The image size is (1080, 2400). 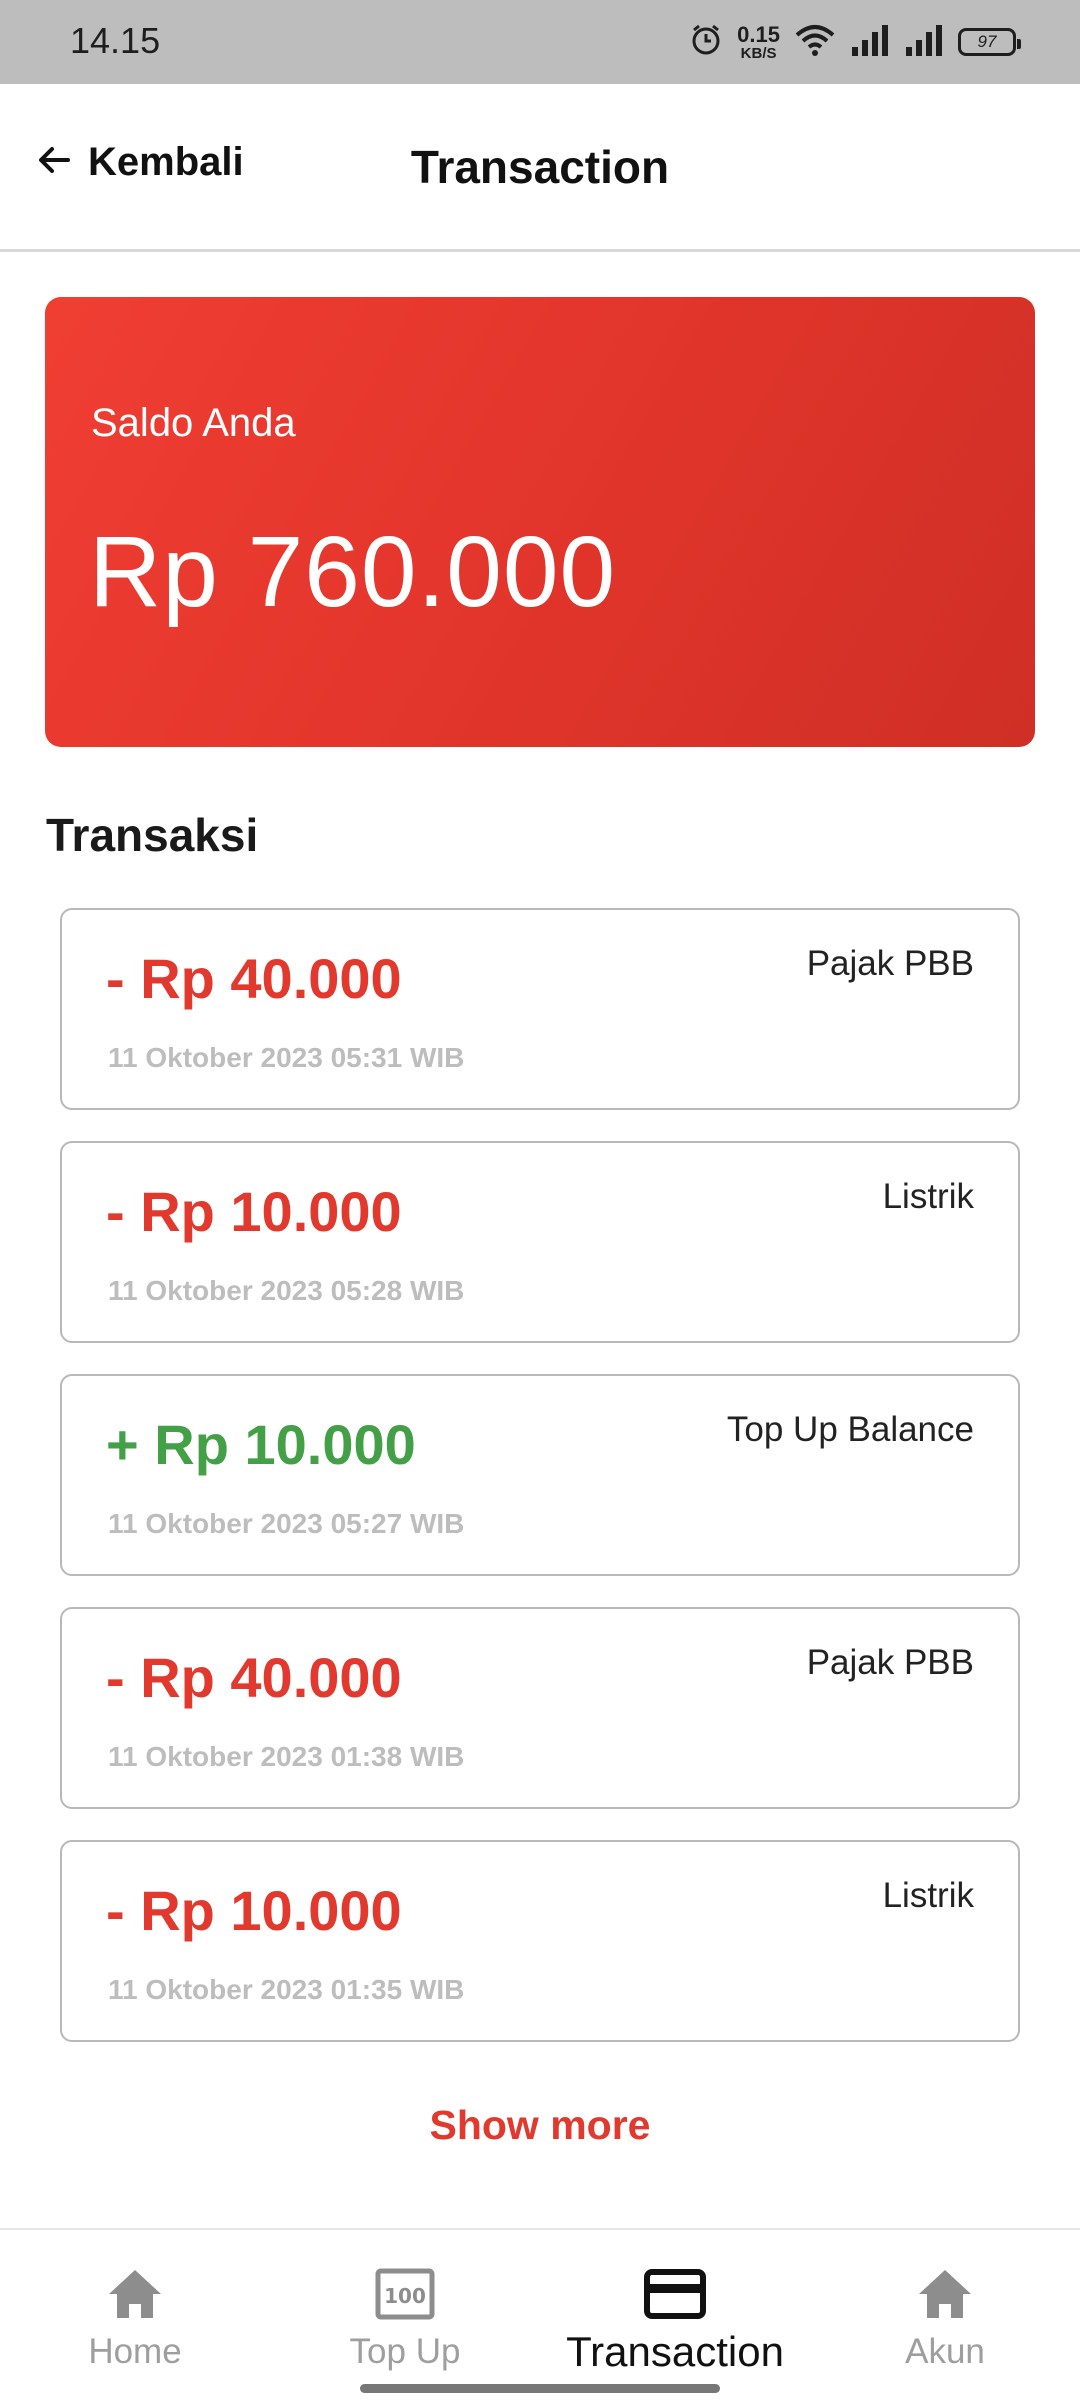 I want to click on bottom-nav: Home 100 Top Up Transaction Akun, so click(x=540, y=2314).